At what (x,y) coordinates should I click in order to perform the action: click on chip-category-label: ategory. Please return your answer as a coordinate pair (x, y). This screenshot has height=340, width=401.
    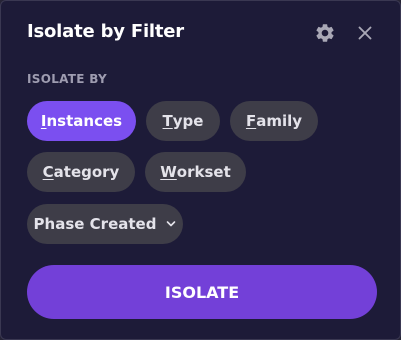
    Looking at the image, I should click on (86, 172).